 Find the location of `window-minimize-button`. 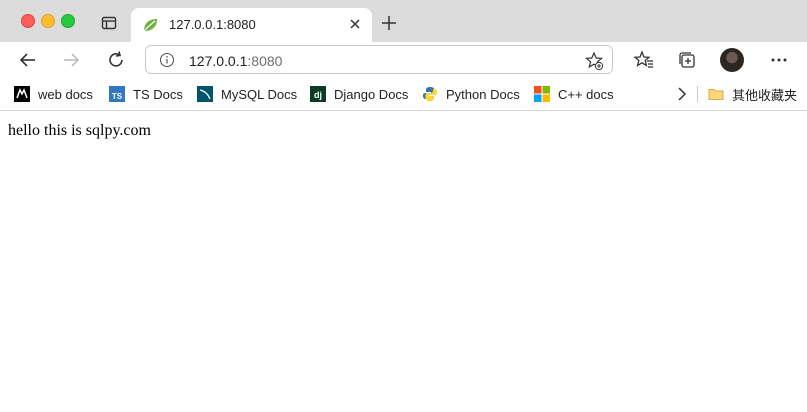

window-minimize-button is located at coordinates (48, 21).